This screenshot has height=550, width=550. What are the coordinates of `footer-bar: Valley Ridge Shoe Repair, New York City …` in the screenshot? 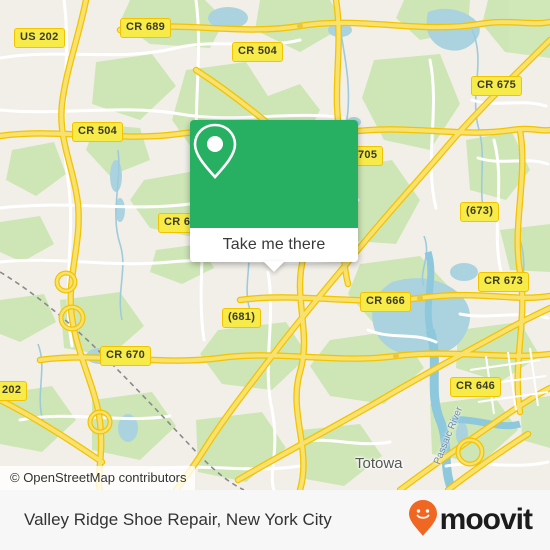 It's located at (275, 520).